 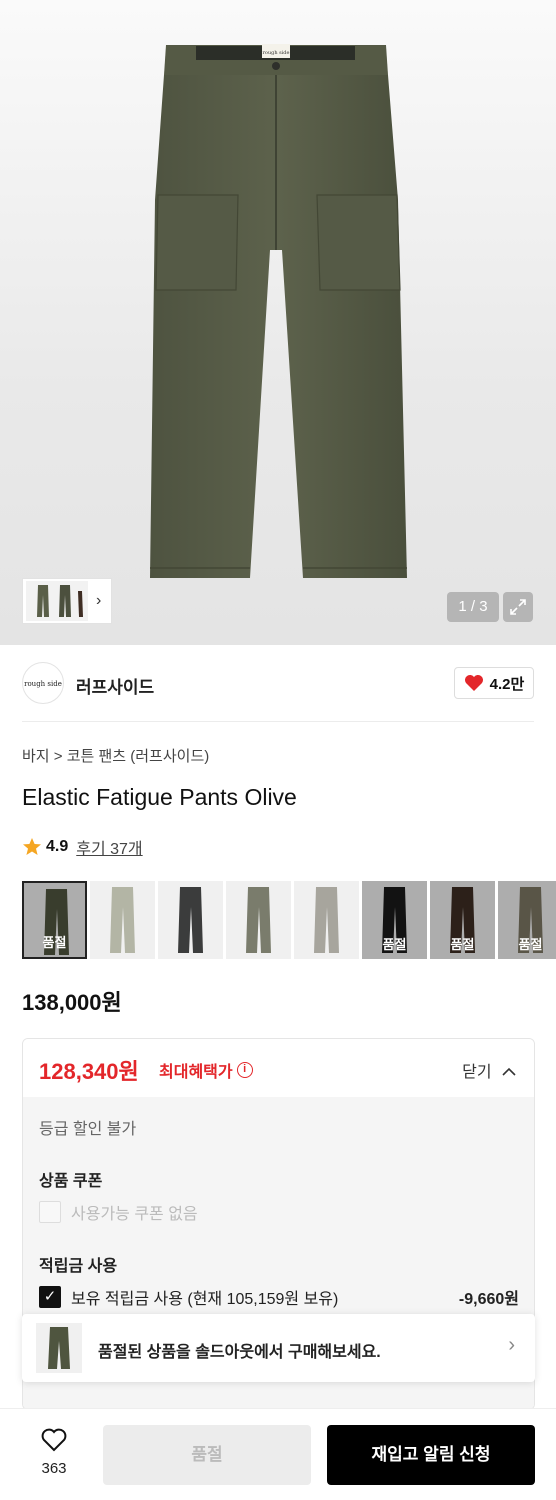 What do you see at coordinates (431, 1455) in the screenshot?
I see `restock-alert-button: 재입고 알림 신청` at bounding box center [431, 1455].